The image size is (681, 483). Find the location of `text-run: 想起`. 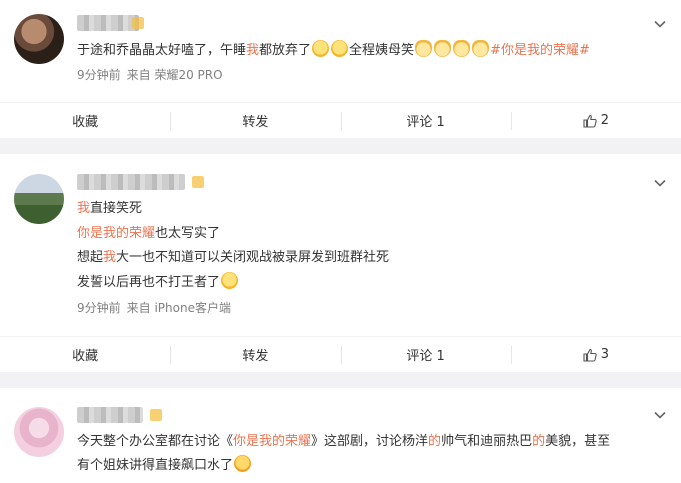

text-run: 想起 is located at coordinates (90, 257).